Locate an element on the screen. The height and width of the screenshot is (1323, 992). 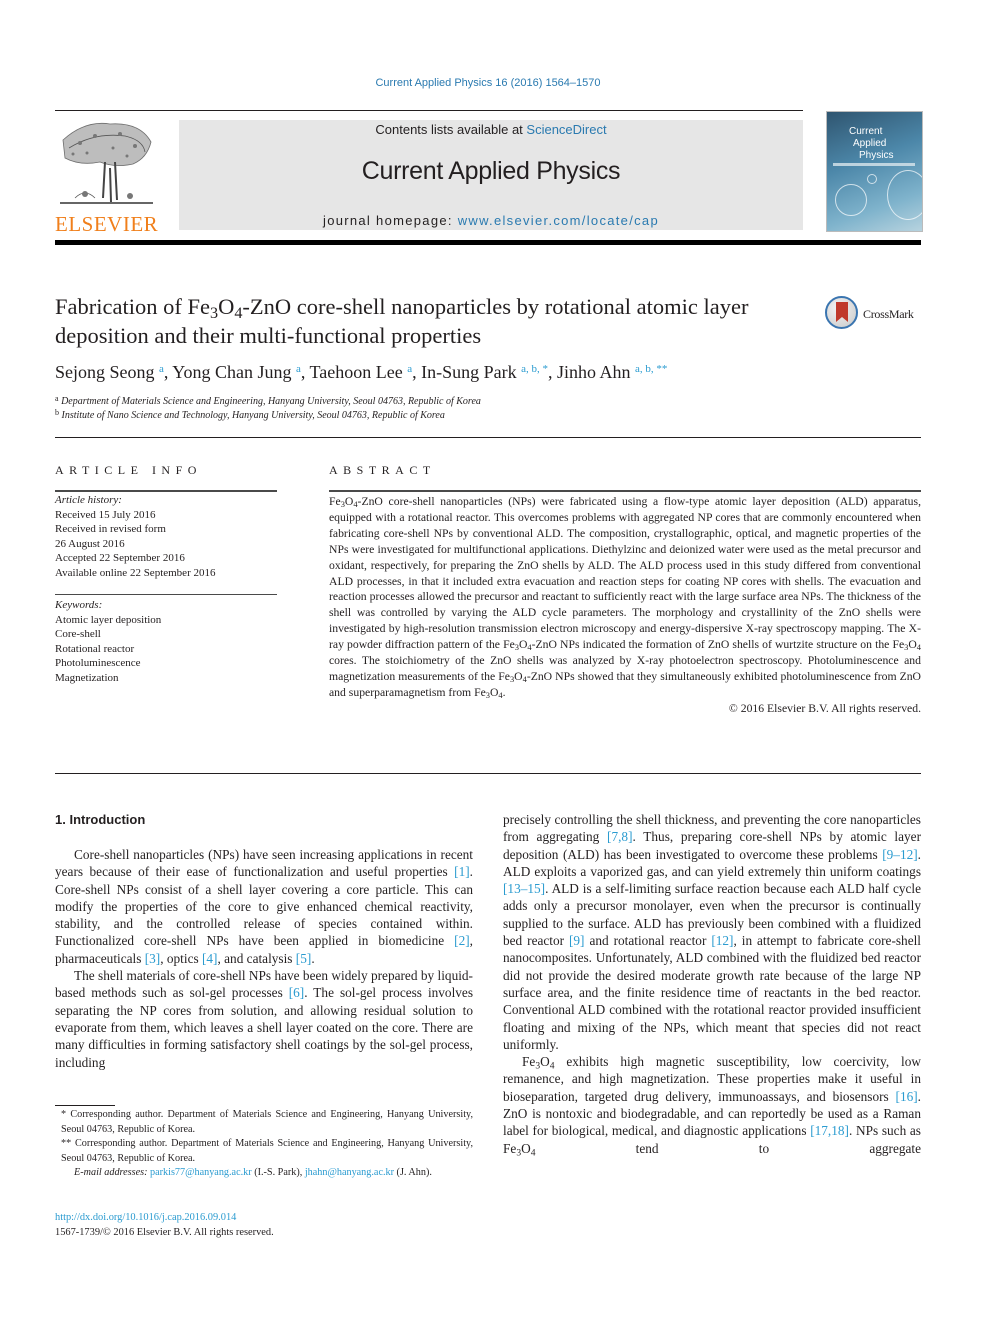
elsevier-logo: ELSEVIER is located at coordinates (106, 177).